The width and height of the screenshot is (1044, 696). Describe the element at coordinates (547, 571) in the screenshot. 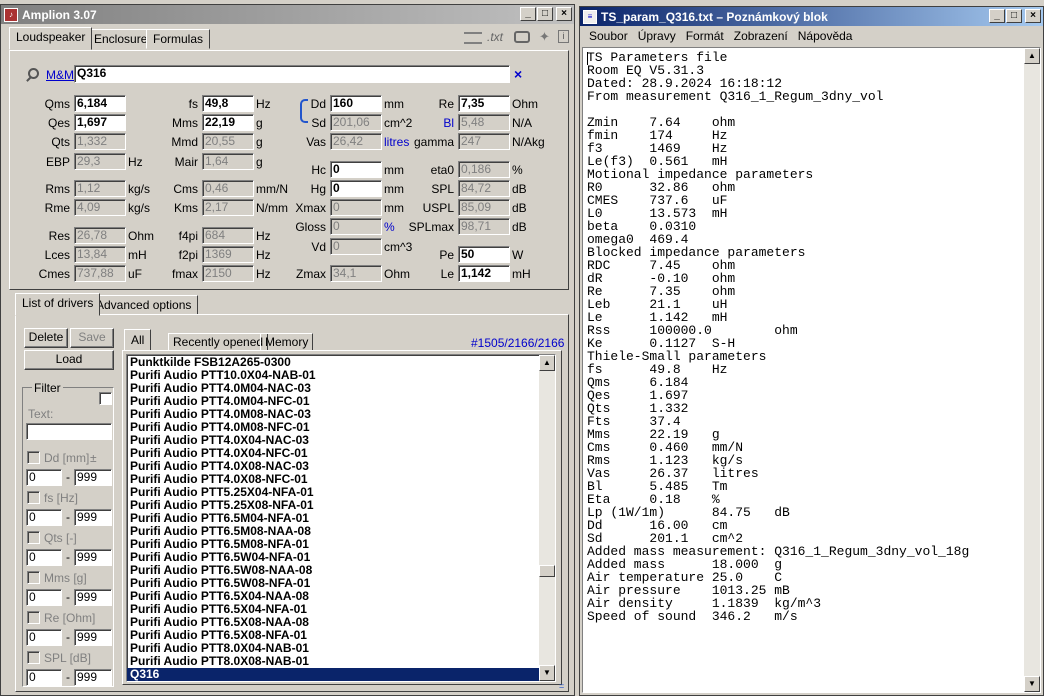

I see `scroll-thumb` at that location.